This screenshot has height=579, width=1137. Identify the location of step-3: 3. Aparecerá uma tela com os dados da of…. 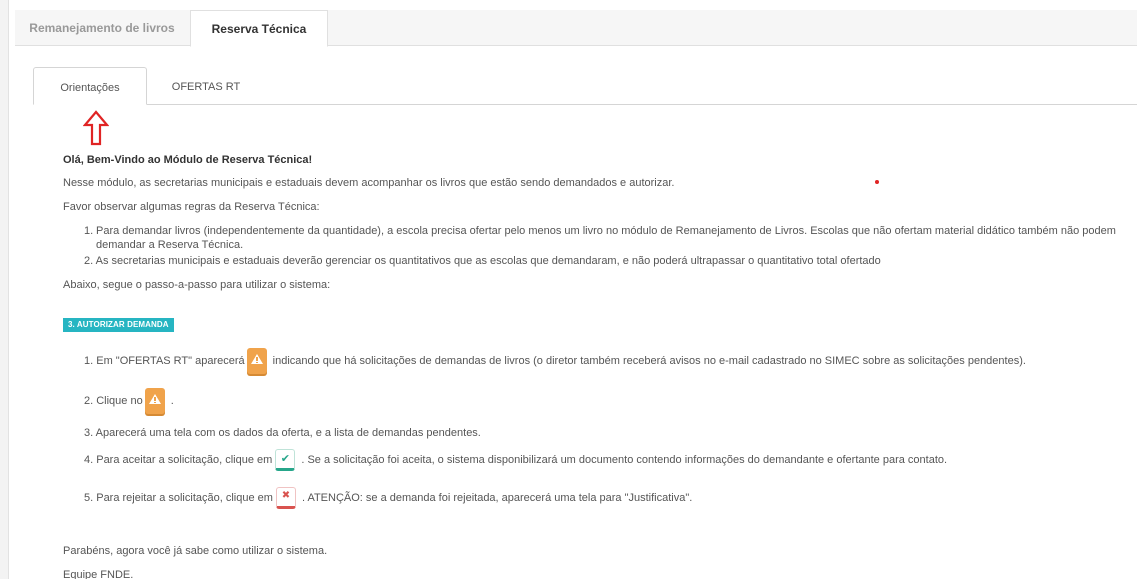
(282, 433).